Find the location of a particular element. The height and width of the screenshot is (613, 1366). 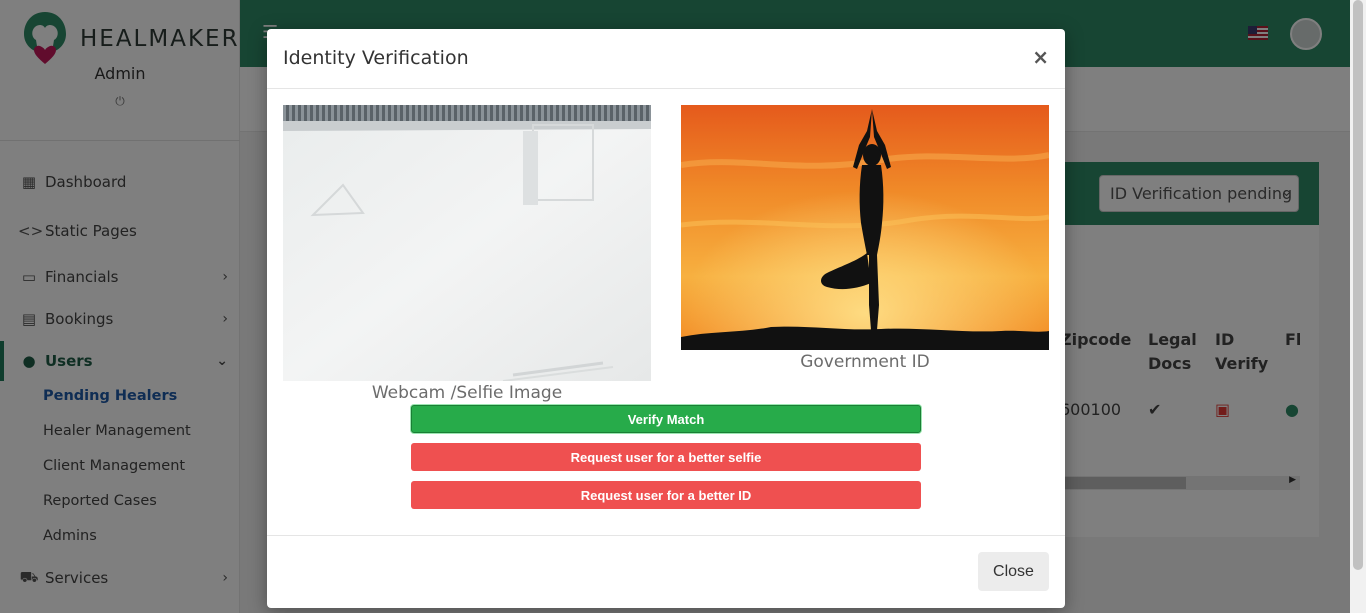

modal-header: Identity Verification × is located at coordinates (666, 59).